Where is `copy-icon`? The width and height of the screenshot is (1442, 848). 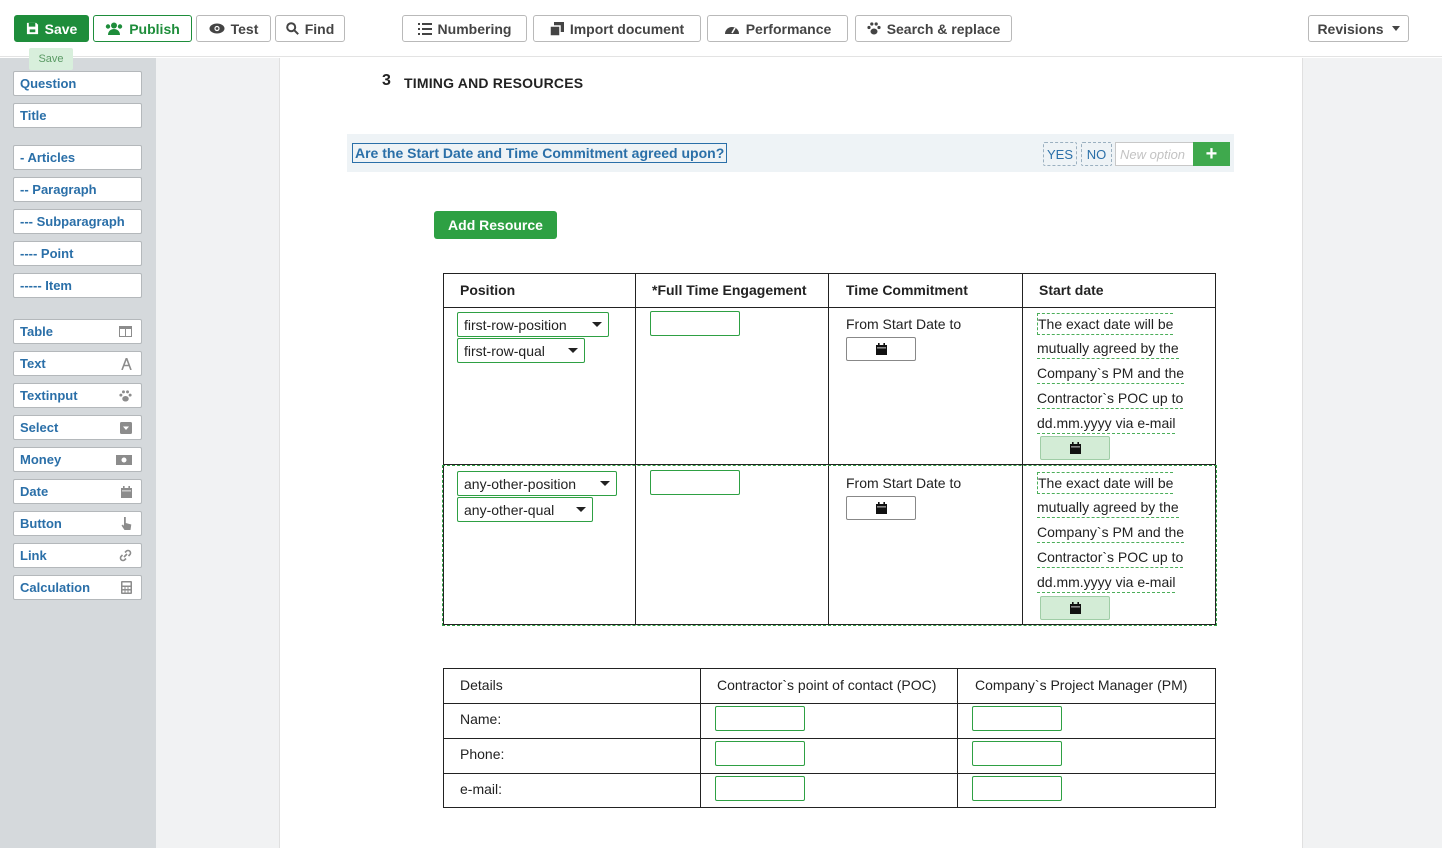
copy-icon is located at coordinates (556, 28).